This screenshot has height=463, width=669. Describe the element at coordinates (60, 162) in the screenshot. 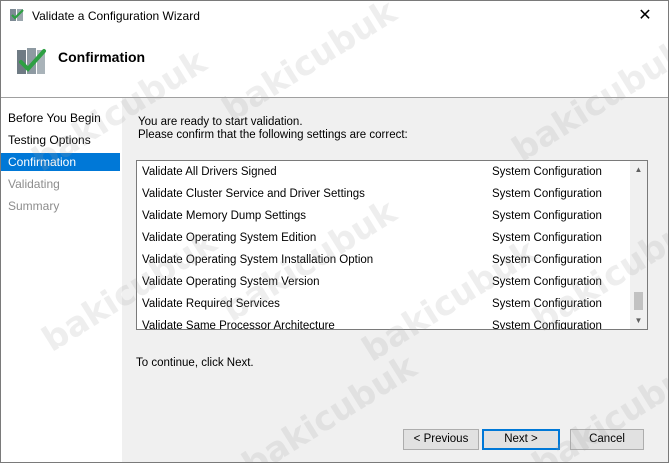

I see `step-confirmation: Confirmation` at that location.